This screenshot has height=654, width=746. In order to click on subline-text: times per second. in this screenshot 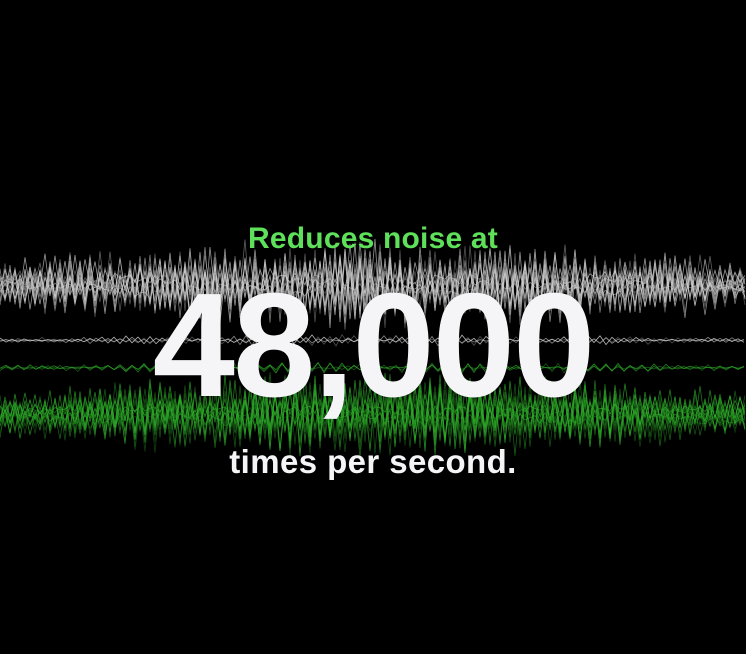, I will do `click(373, 461)`.